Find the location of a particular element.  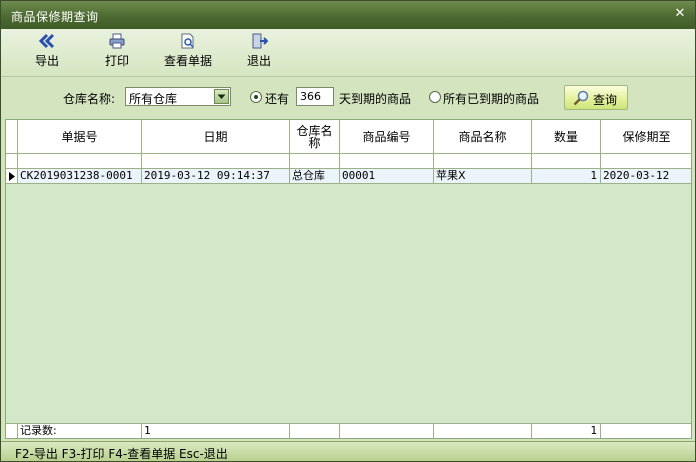

column-header-date: 日期 is located at coordinates (216, 137).